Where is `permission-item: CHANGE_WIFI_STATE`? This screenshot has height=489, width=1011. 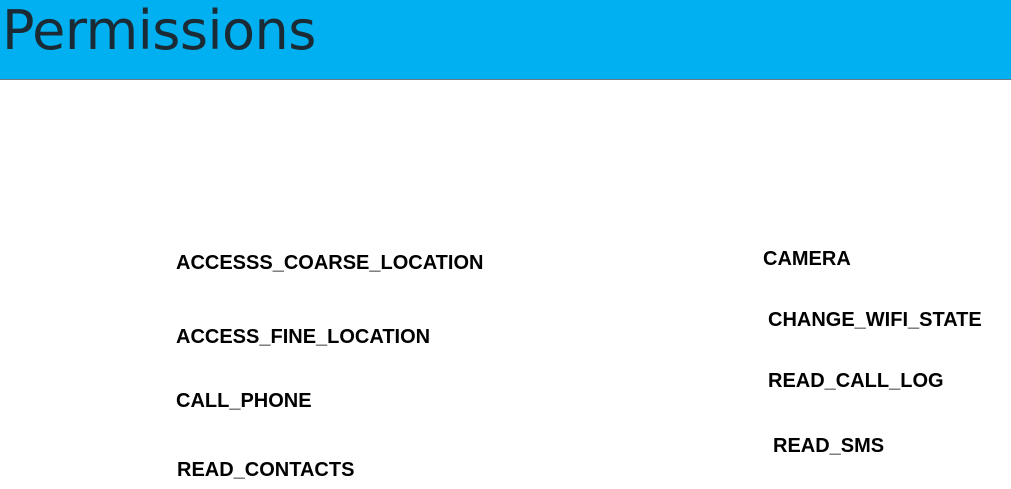 permission-item: CHANGE_WIFI_STATE is located at coordinates (875, 320).